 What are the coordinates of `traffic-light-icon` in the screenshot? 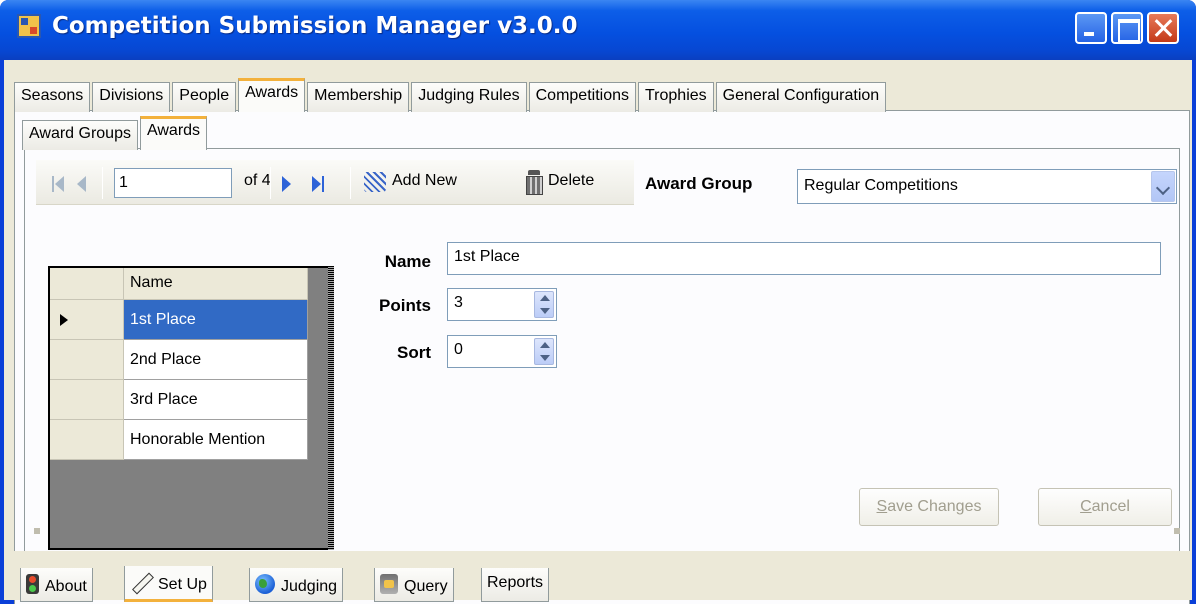 It's located at (32, 584).